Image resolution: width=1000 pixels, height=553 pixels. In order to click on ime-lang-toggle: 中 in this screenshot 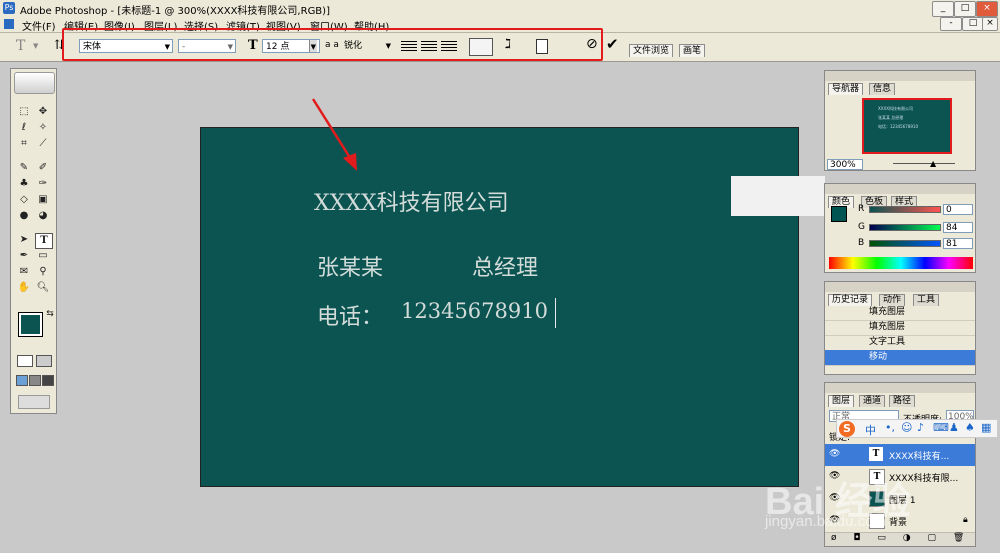, I will do `click(870, 430)`.